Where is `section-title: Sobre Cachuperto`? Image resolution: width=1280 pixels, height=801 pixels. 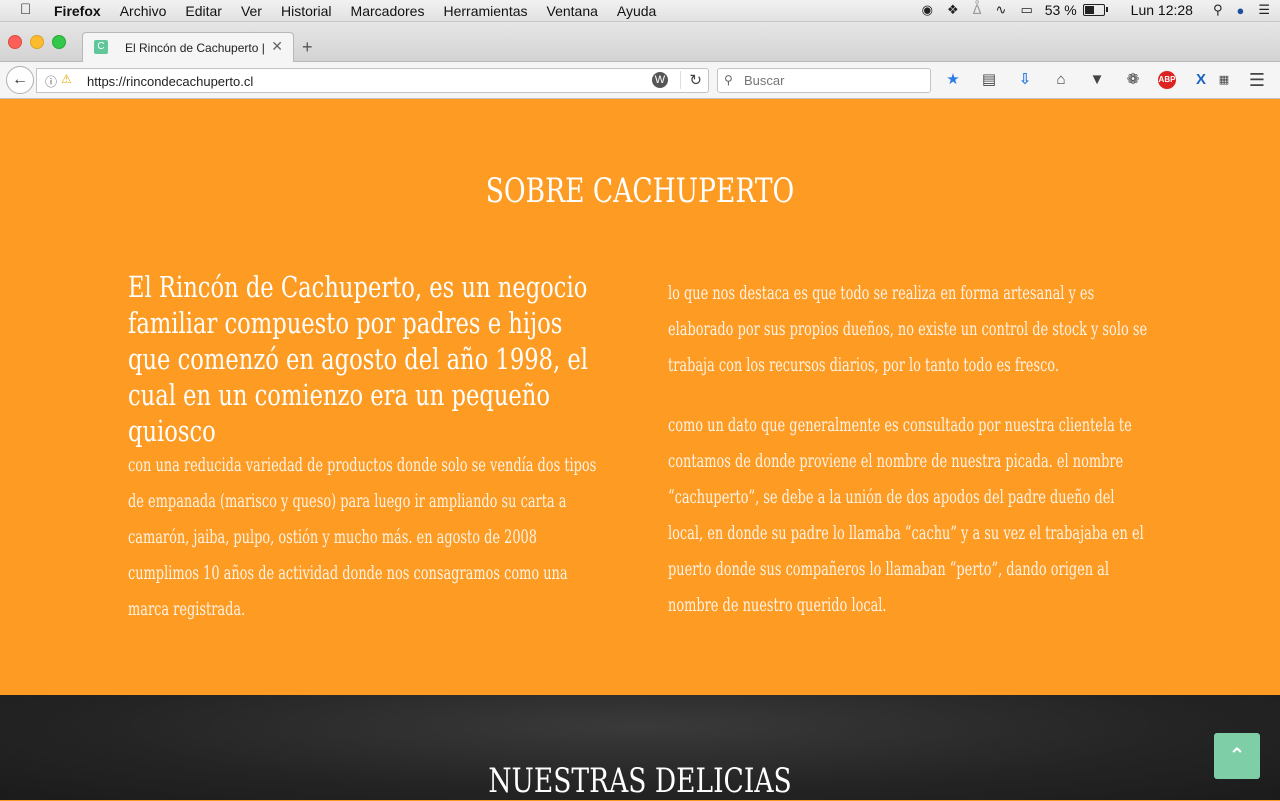
section-title: Sobre Cachuperto is located at coordinates (640, 191).